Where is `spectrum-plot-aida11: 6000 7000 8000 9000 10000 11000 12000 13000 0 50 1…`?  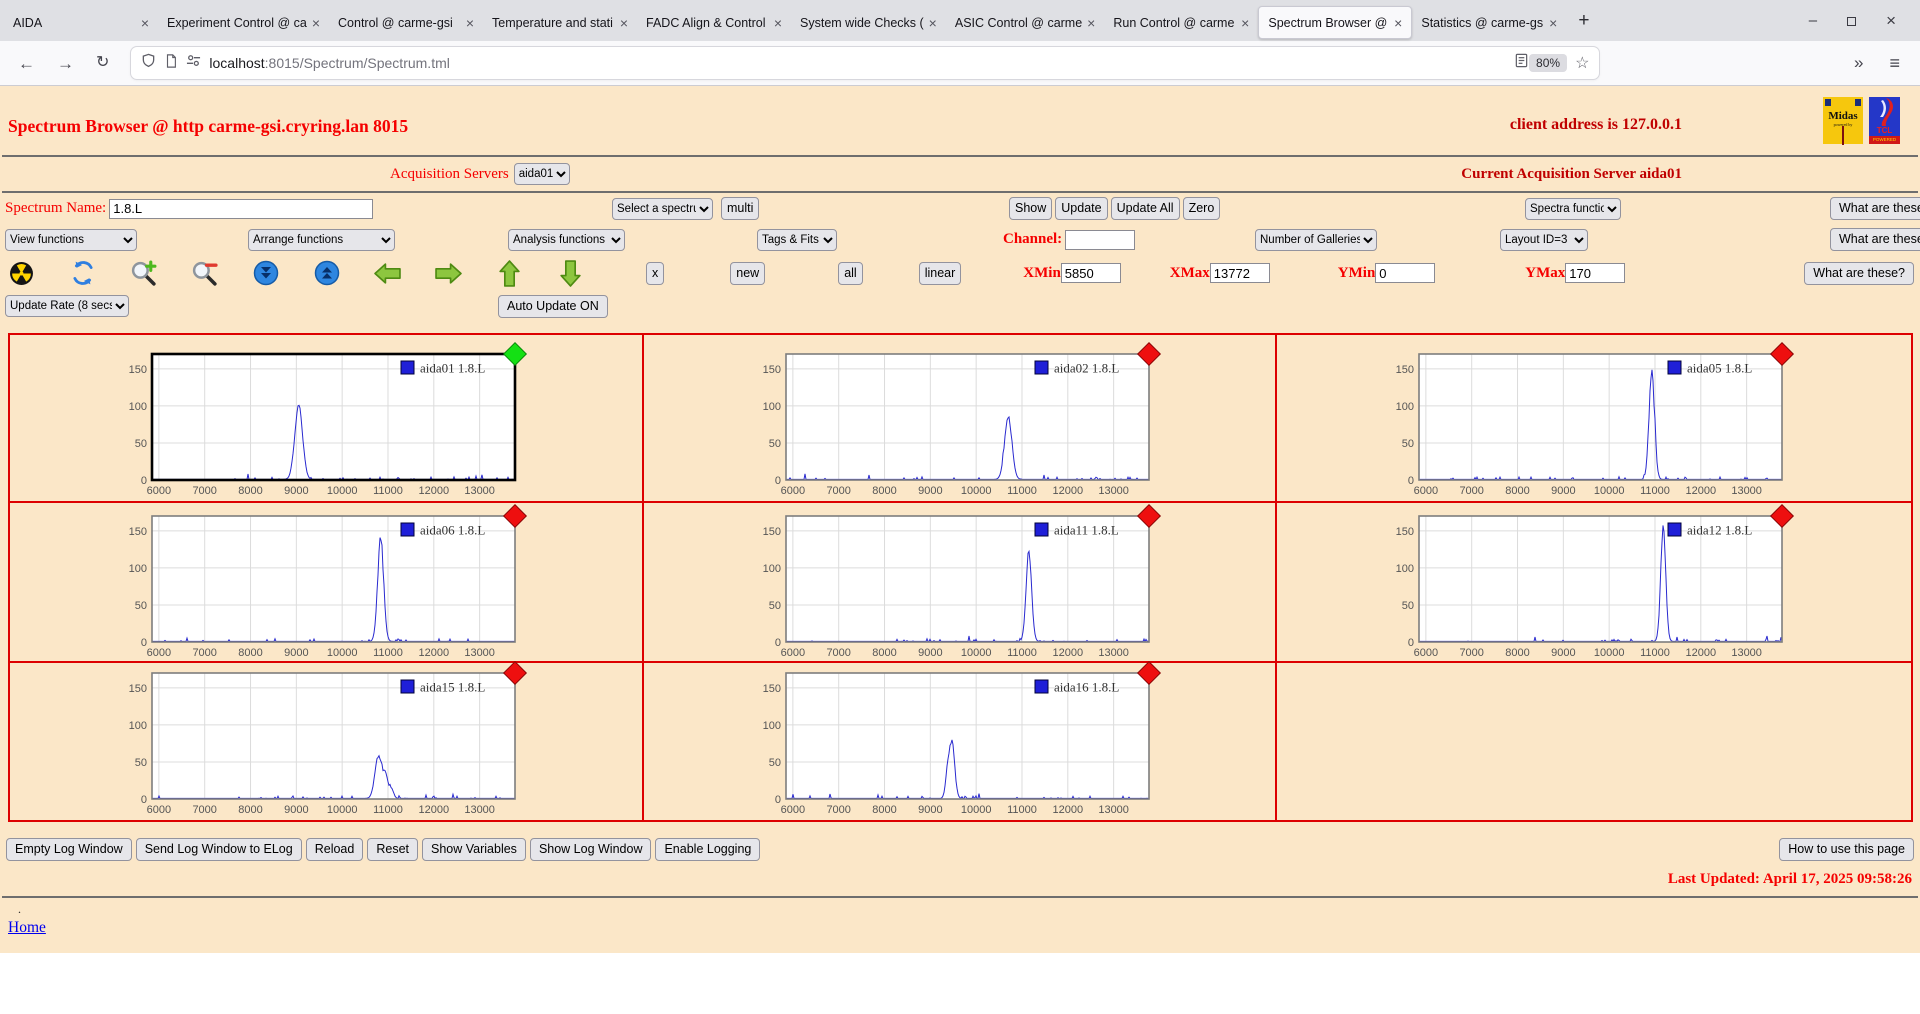
spectrum-plot-aida11: 6000 7000 8000 9000 10000 11000 12000 13000 0 50 1… is located at coordinates (951, 581).